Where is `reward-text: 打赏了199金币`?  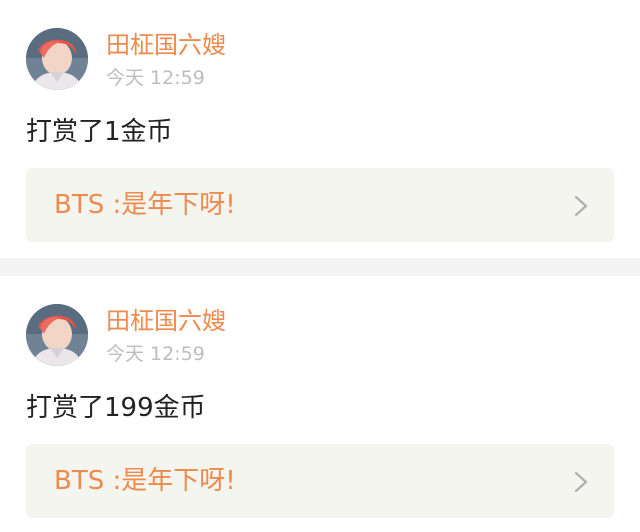
reward-text: 打赏了199金币 is located at coordinates (116, 408).